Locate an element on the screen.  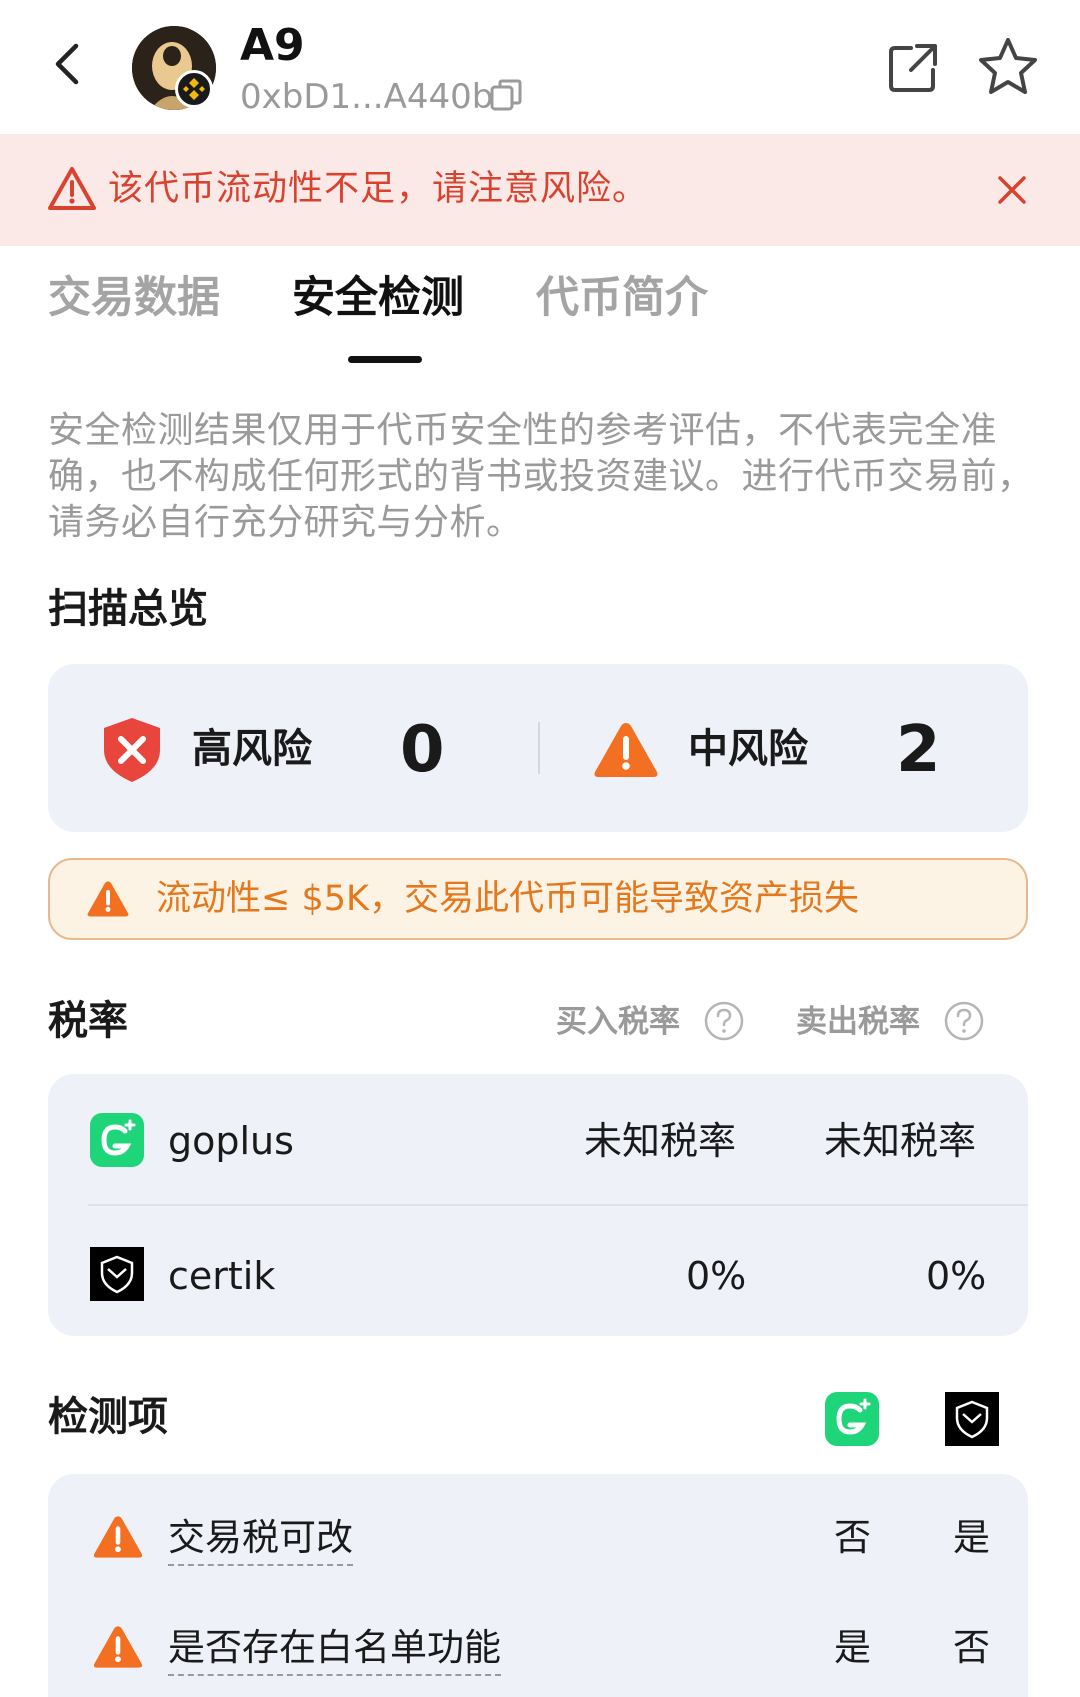
scan-overview-title: 扫描总览 is located at coordinates (128, 609).